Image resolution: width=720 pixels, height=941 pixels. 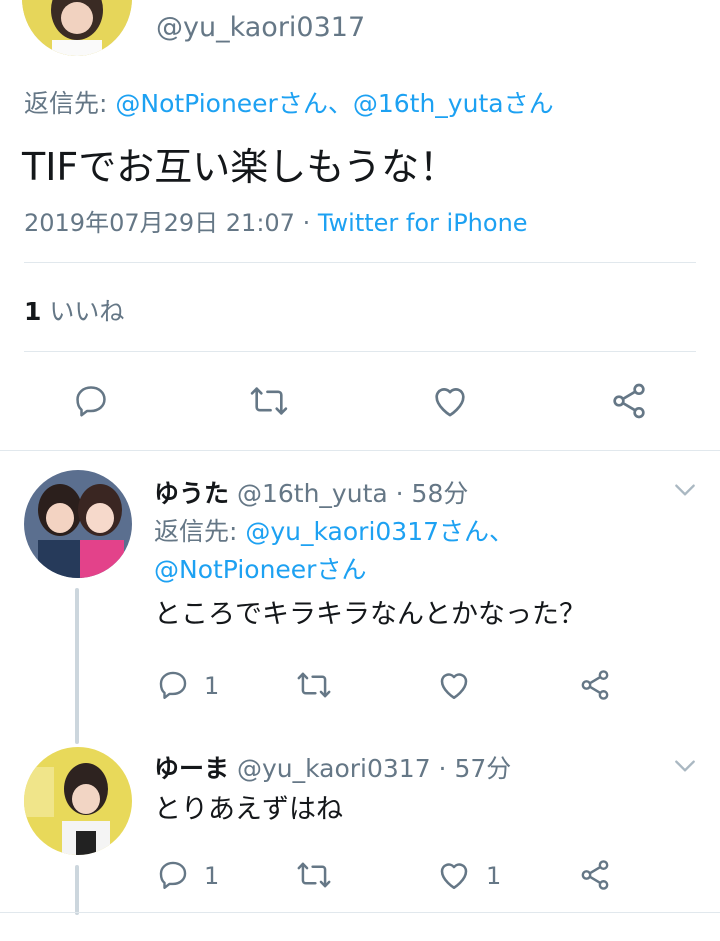 I want to click on reply-2-retweet-icon, so click(x=314, y=875).